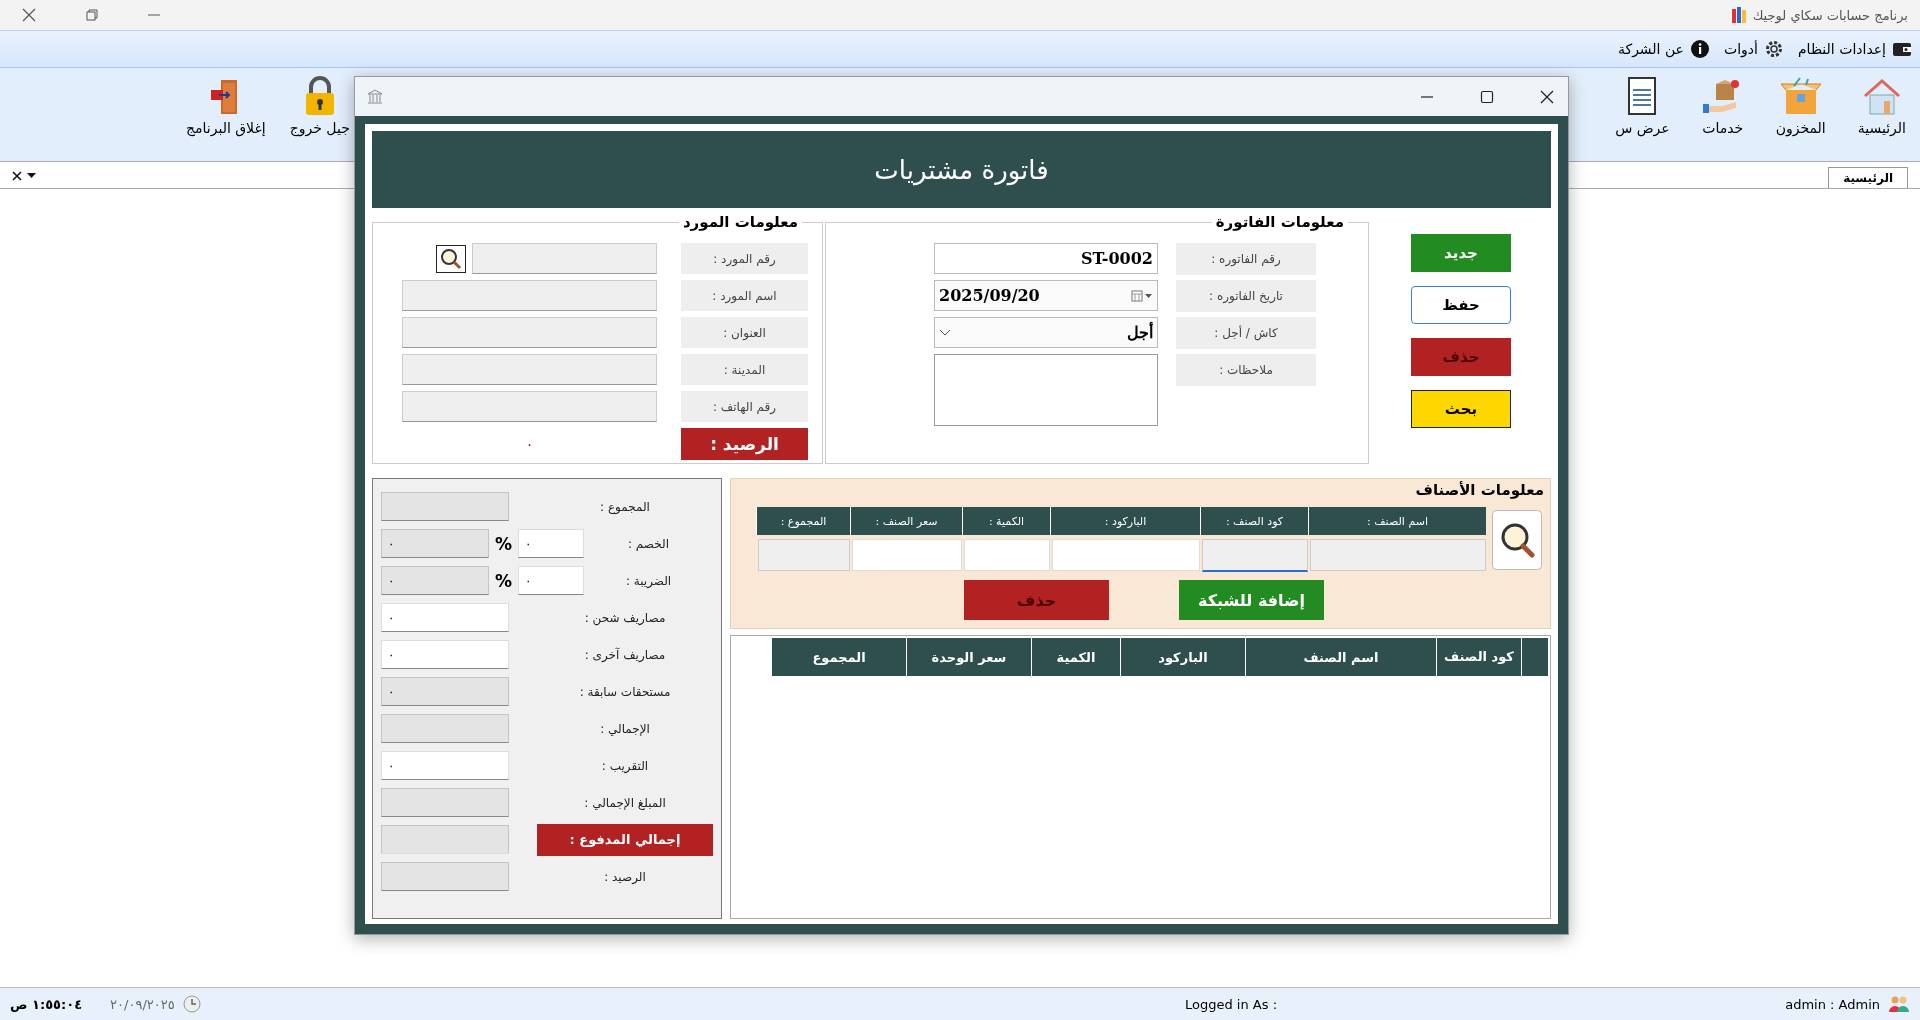 Image resolution: width=1920 pixels, height=1020 pixels. Describe the element at coordinates (1800, 106) in the screenshot. I see `toolbar-button: المخزون` at that location.